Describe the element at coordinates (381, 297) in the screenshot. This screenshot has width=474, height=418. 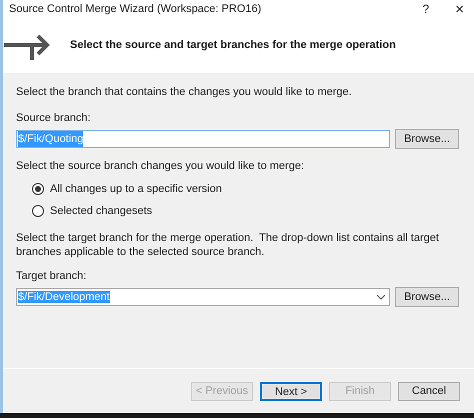
I see `chevron-down-icon` at that location.